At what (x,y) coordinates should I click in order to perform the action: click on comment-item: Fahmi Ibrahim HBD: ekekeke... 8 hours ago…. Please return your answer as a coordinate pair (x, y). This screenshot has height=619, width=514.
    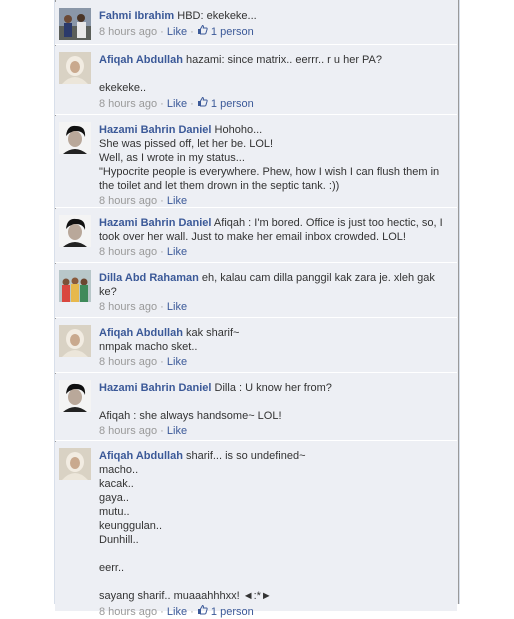
    Looking at the image, I should click on (256, 23).